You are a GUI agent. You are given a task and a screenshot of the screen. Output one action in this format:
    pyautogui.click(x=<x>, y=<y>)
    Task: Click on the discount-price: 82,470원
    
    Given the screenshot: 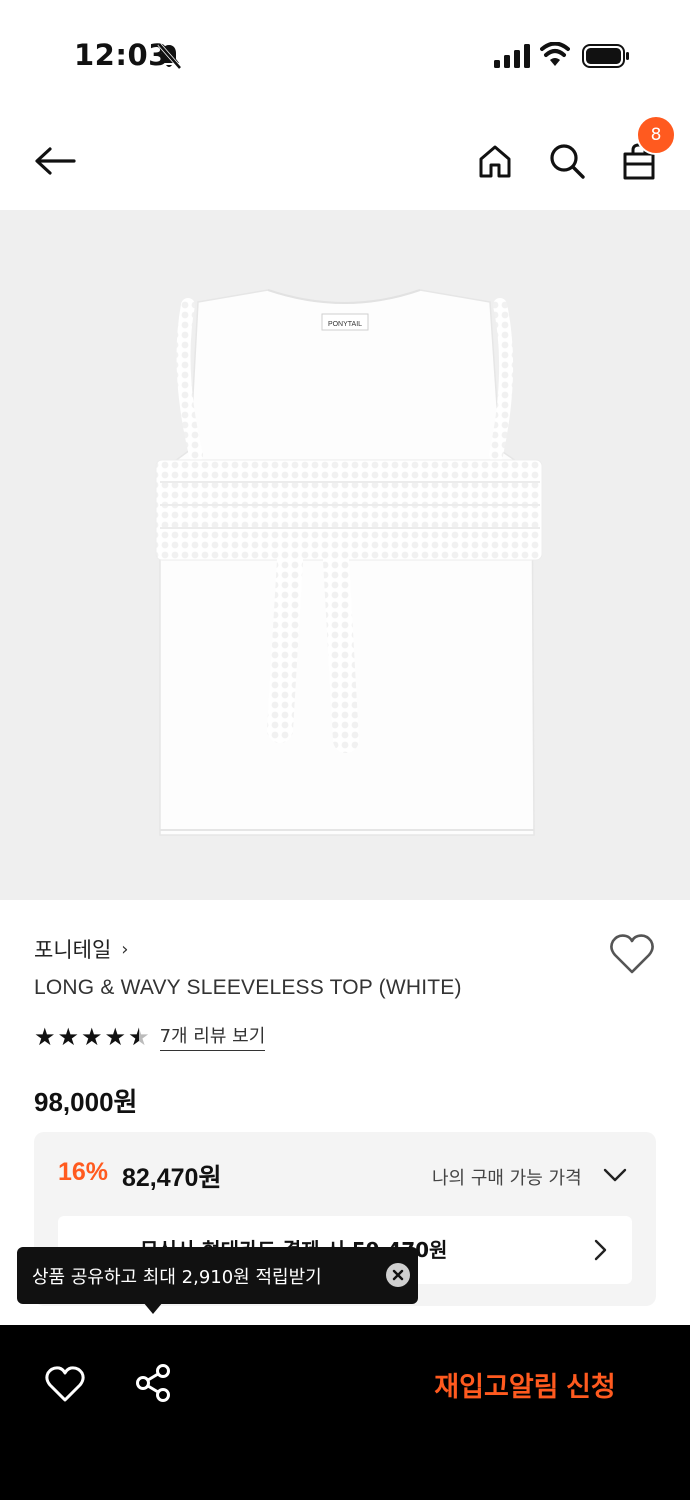 What is the action you would take?
    pyautogui.click(x=172, y=1178)
    